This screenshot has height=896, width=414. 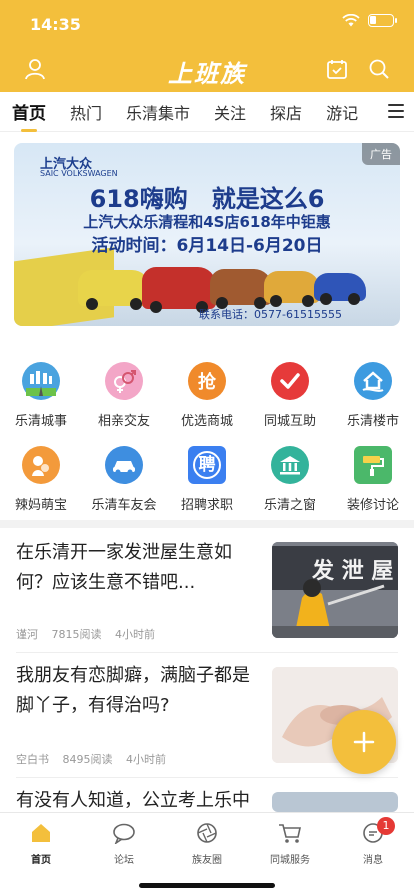 I want to click on banner-event-time: 活动时间：6月14日-6月20日, so click(x=207, y=246).